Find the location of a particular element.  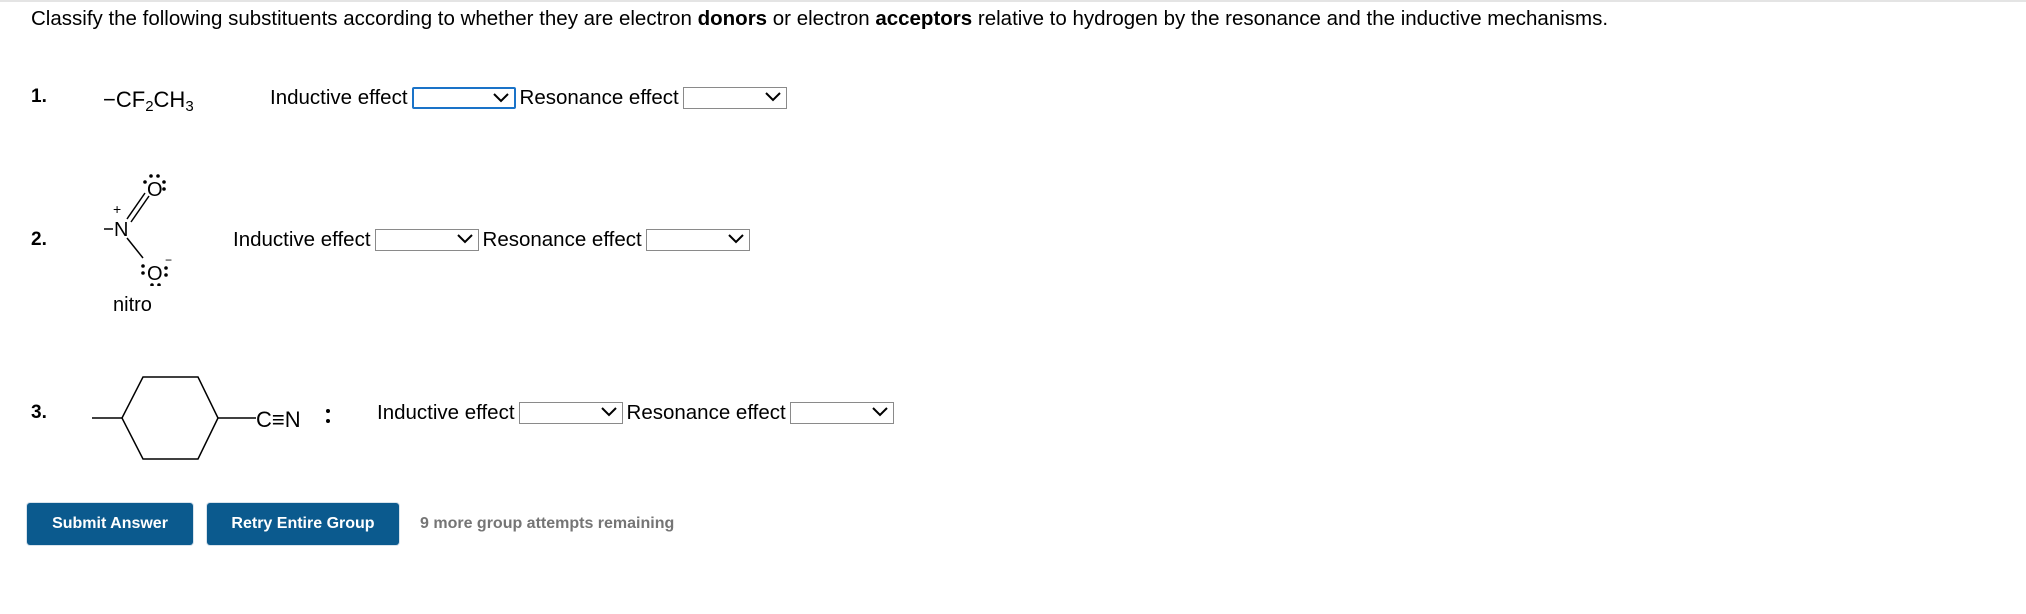

cyclohexyl-nitrile-structure: C≡N is located at coordinates (211, 418).